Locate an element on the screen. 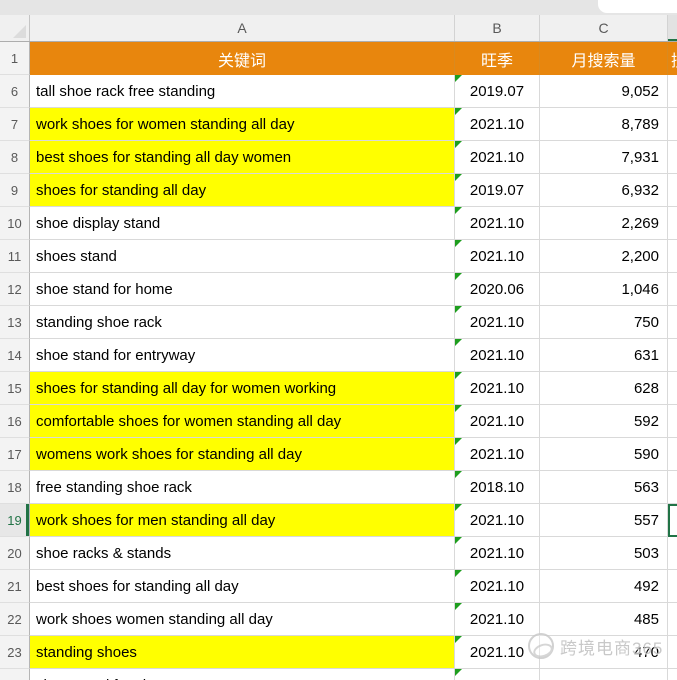 The height and width of the screenshot is (680, 677). volume-cell: 6,932 is located at coordinates (604, 190).